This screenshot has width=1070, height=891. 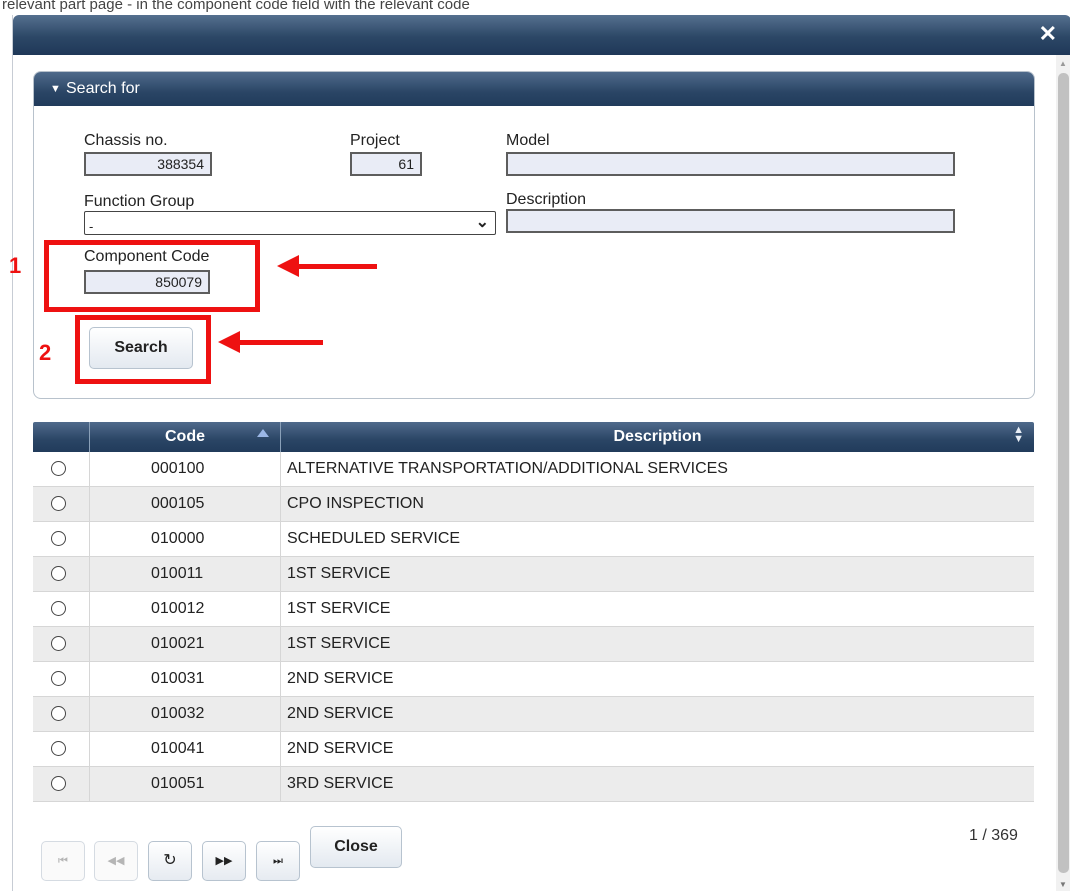 I want to click on cell-description: CPO INSPECTION, so click(x=355, y=503).